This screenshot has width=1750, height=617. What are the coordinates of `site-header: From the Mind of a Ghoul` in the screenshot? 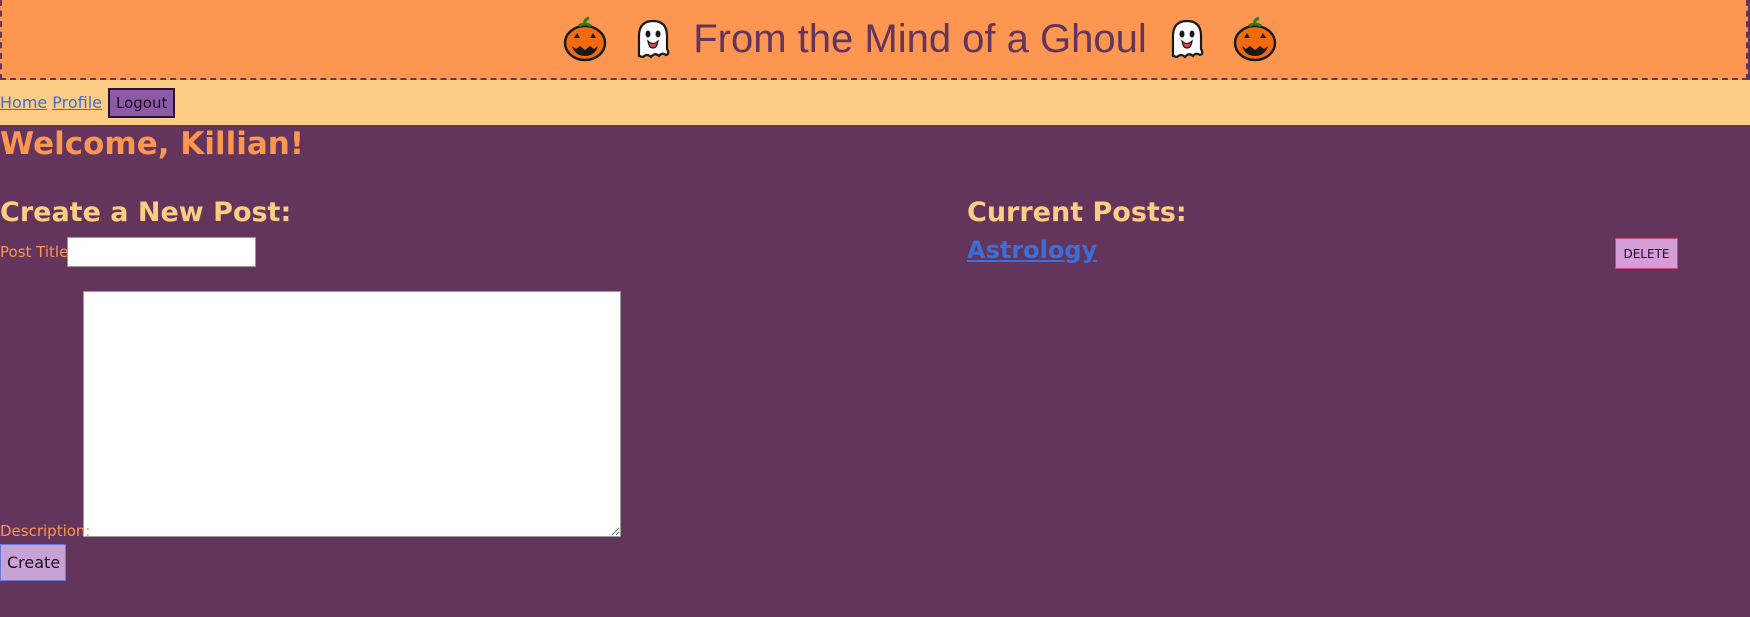 It's located at (874, 40).